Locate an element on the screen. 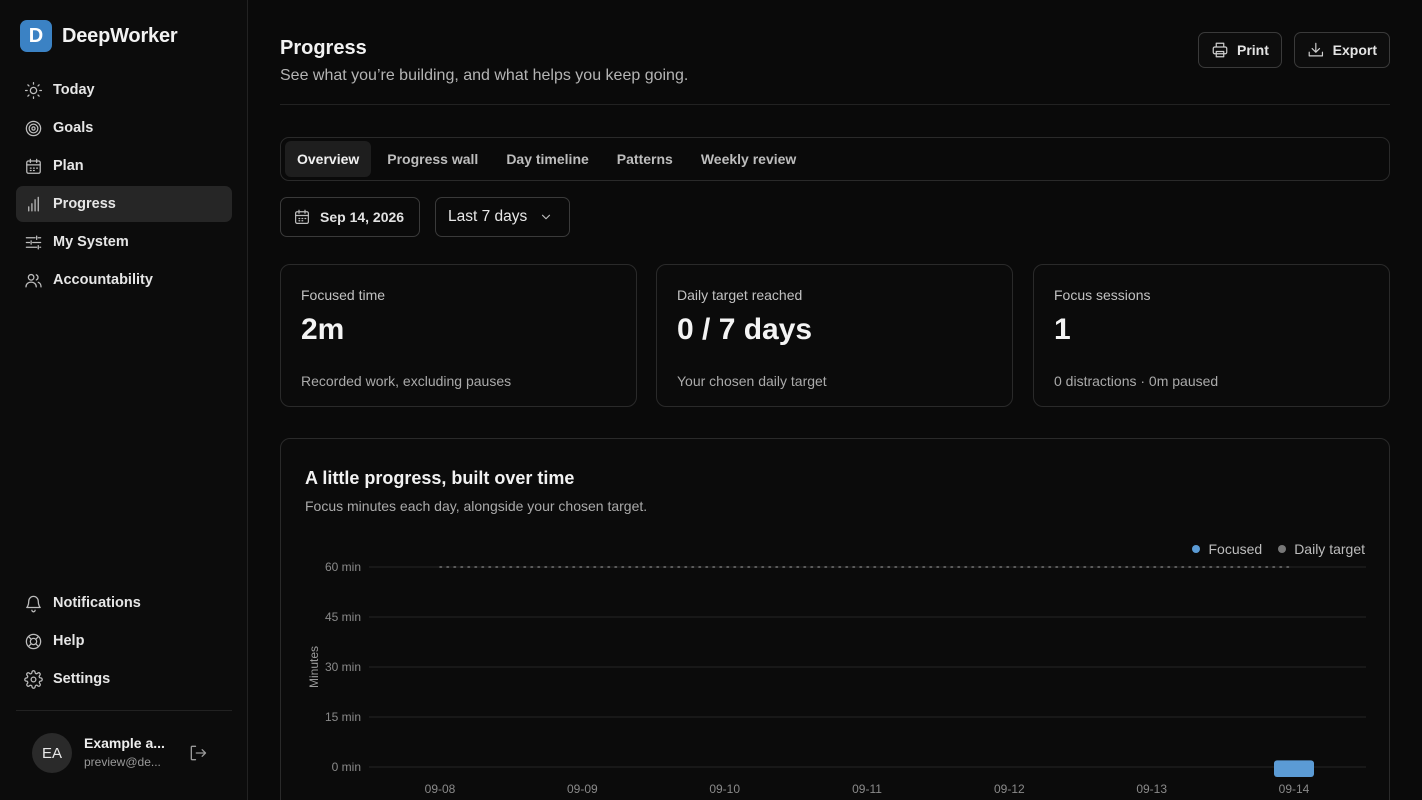 This screenshot has width=1422, height=800. chevron-down-icon is located at coordinates (546, 217).